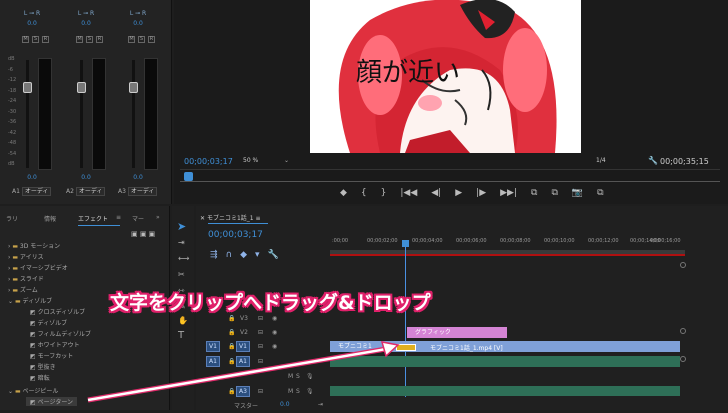 Image resolution: width=728 pixels, height=413 pixels. I want to click on annotation-caption: 文字をクリップへドラッグ&ドロップ, so click(270, 303).